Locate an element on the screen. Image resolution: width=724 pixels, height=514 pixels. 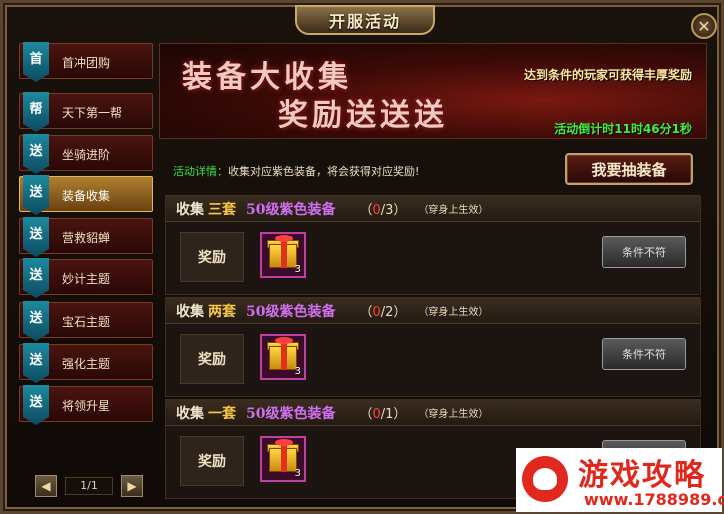
sidebar-item-label: 坐骑进阶 is located at coordinates (86, 155).